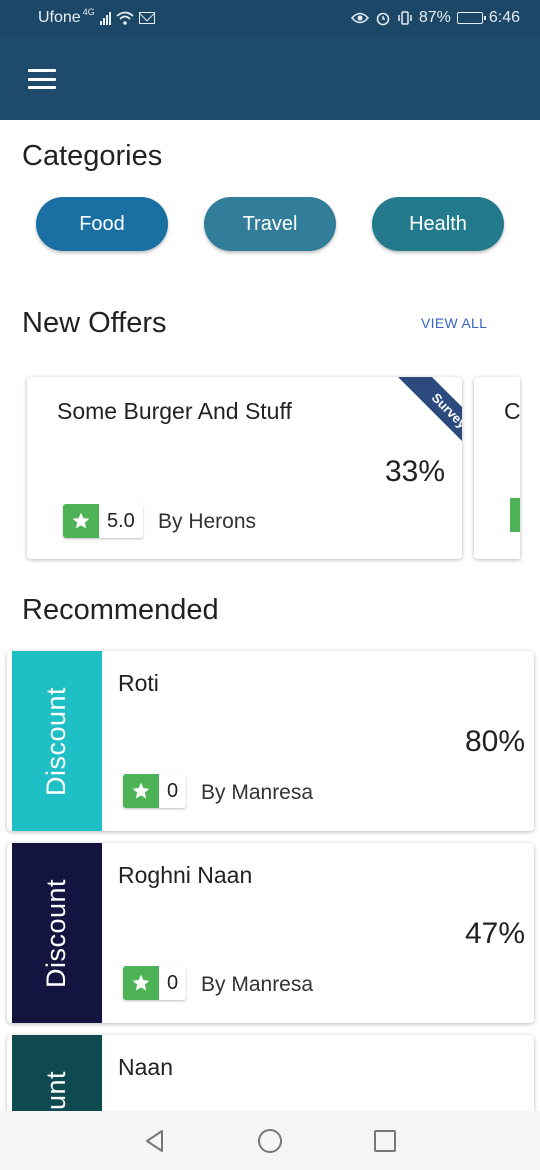  I want to click on recommended-card-title: Roti, so click(138, 683).